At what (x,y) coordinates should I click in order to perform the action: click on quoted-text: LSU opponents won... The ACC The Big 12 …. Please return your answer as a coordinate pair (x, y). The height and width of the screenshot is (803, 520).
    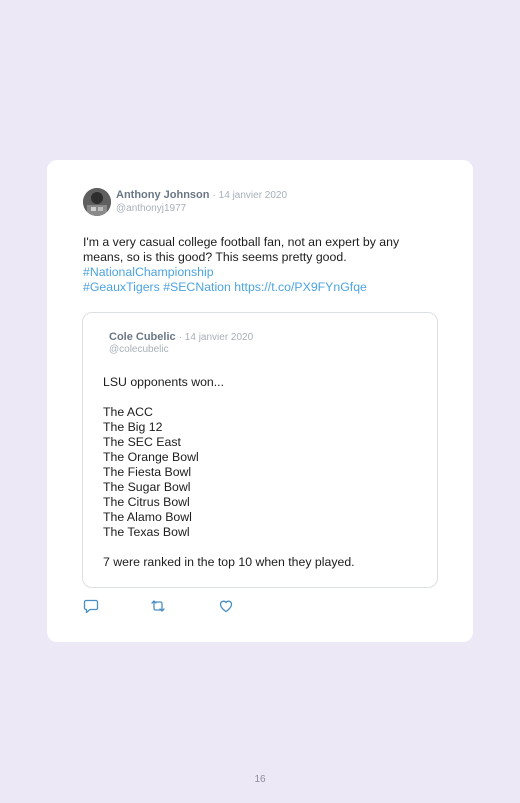
    Looking at the image, I should click on (263, 472).